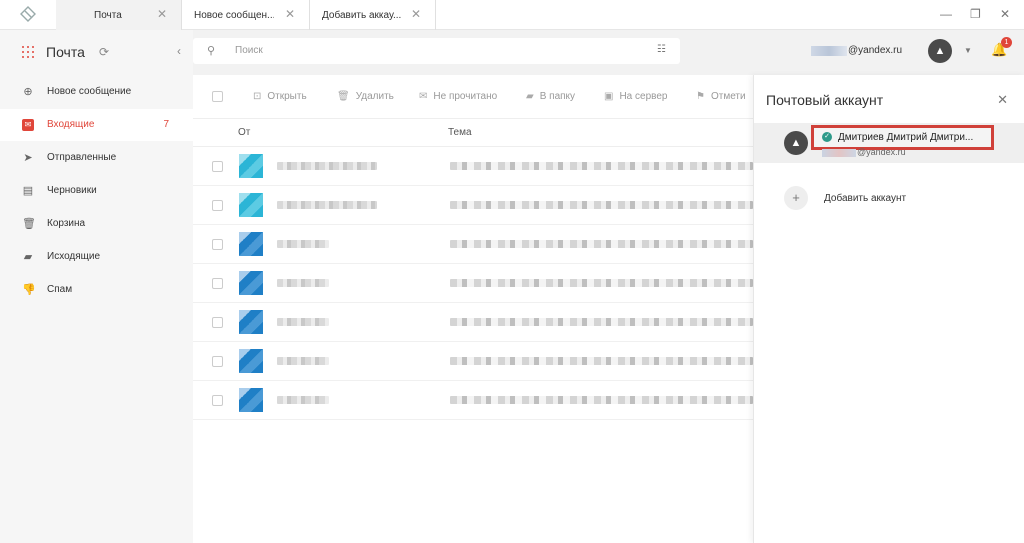  What do you see at coordinates (28, 191) in the screenshot?
I see `draft-icon: ▤` at bounding box center [28, 191].